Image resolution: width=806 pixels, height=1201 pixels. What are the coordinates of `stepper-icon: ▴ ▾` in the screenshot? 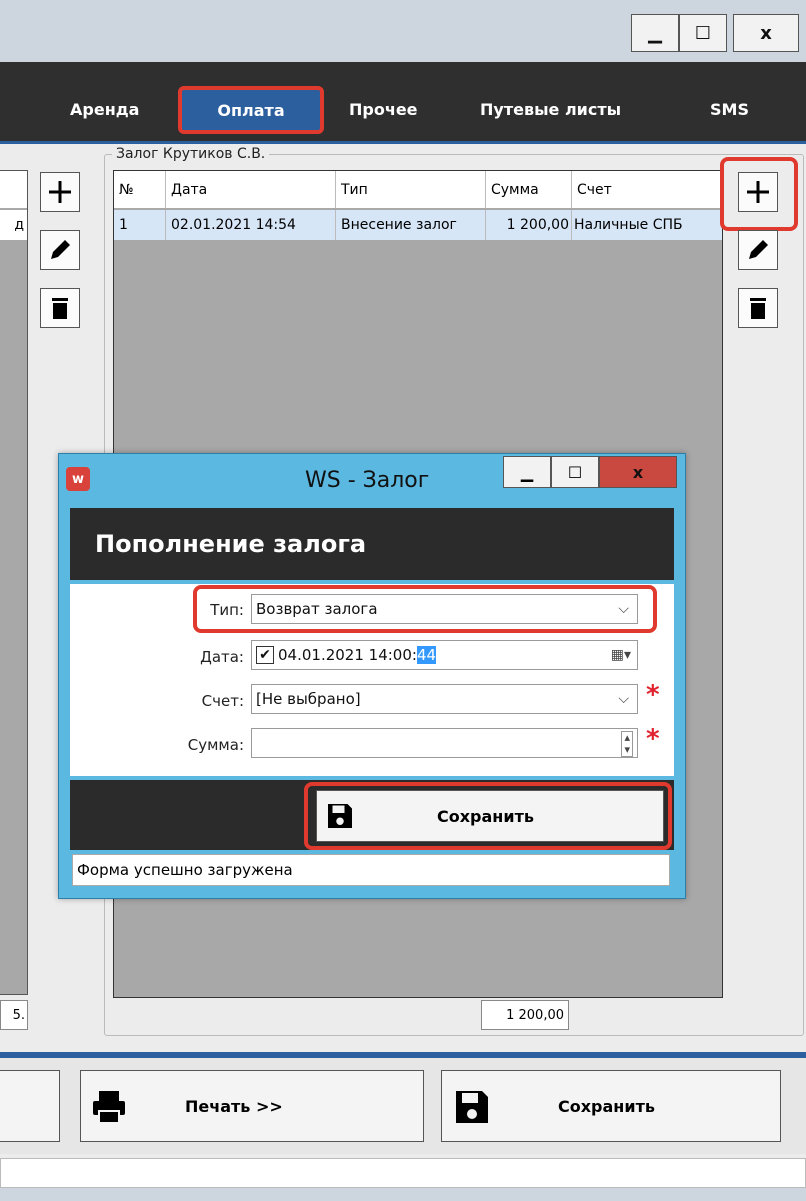 It's located at (627, 744).